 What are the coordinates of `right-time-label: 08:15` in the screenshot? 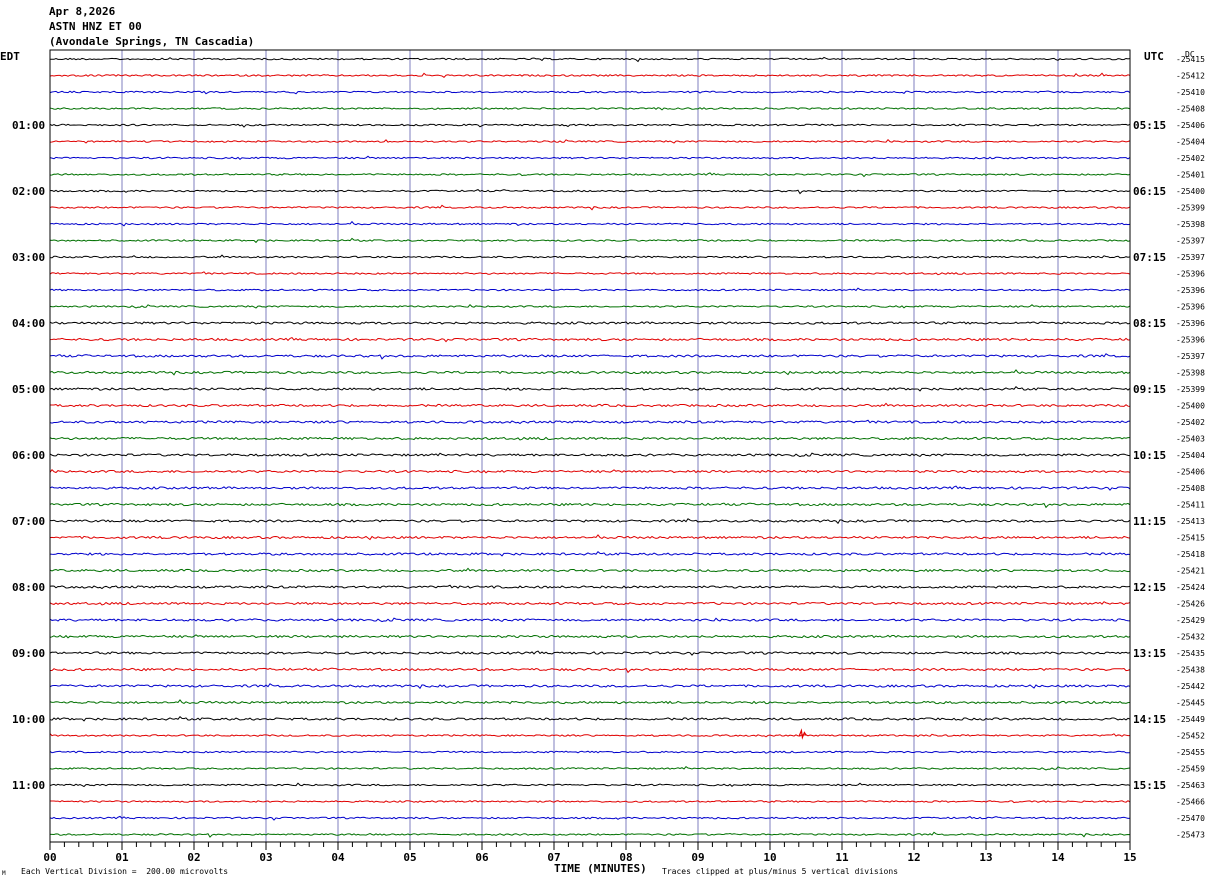 It's located at (1149, 323).